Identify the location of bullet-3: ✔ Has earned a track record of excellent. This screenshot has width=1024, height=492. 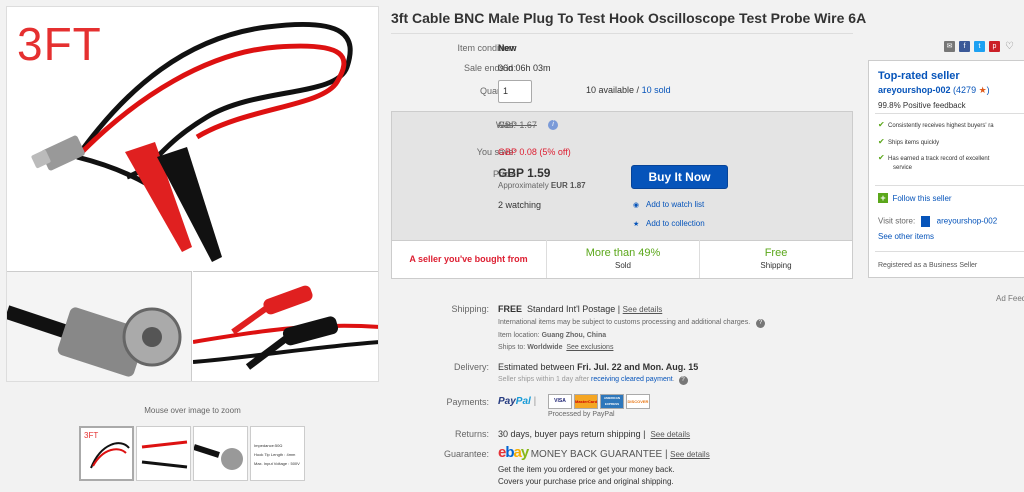
(933, 157).